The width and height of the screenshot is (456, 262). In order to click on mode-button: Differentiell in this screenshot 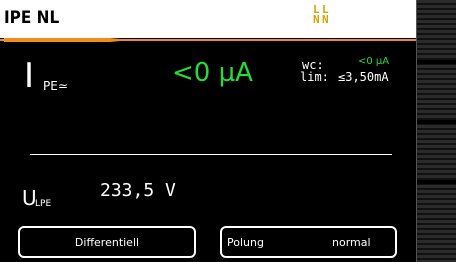, I will do `click(107, 242)`.